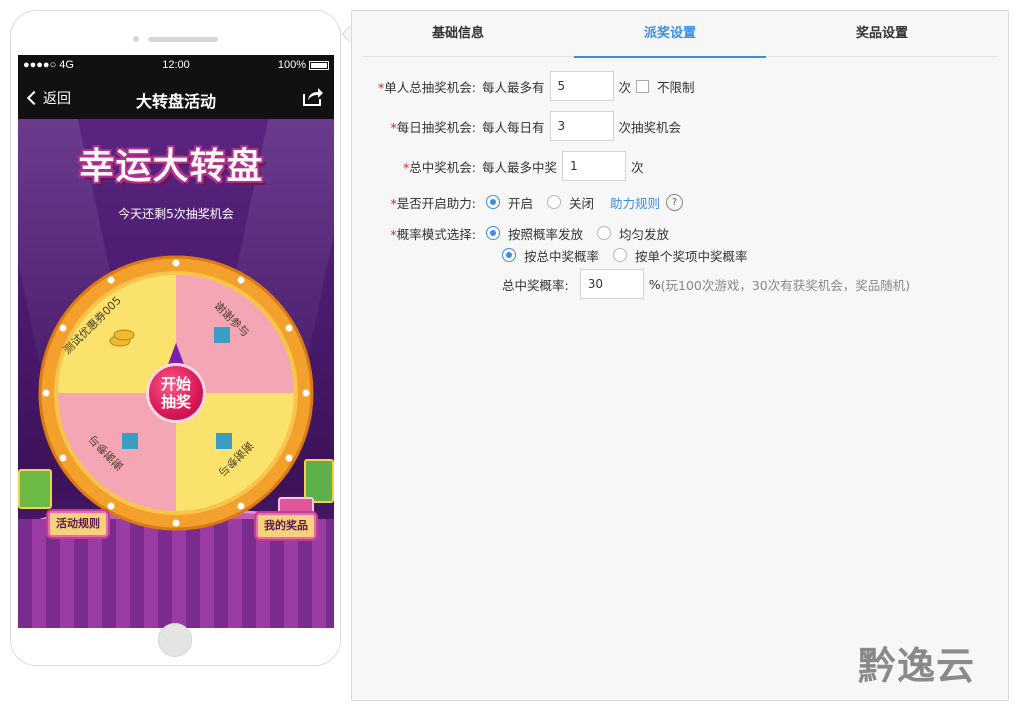  I want to click on total-prob-note: (玩100次游戏，30次有获奖机会，奖品随机), so click(785, 285).